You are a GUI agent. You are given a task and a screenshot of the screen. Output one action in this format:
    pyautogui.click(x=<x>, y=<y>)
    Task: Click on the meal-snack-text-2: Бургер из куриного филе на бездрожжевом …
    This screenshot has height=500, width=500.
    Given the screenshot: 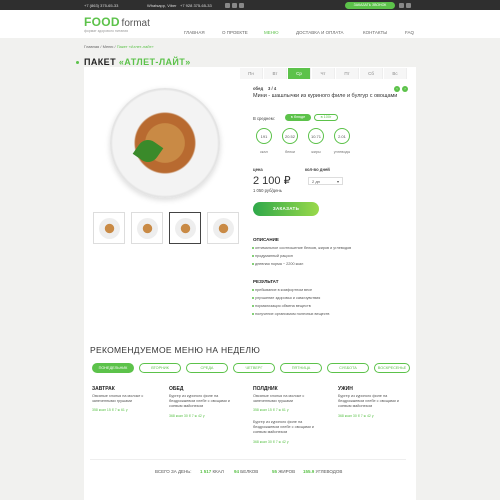 What is the action you would take?
    pyautogui.click(x=283, y=427)
    